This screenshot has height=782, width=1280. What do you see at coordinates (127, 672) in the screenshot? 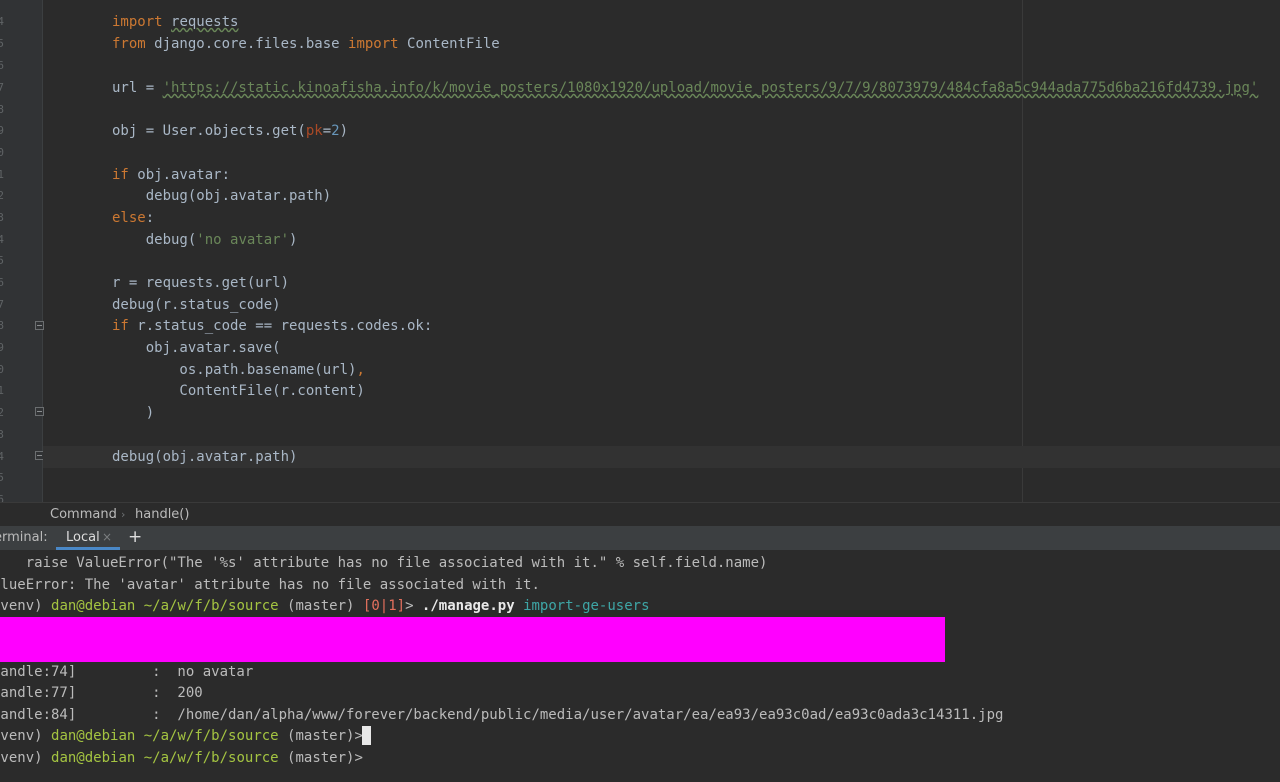
I see `terminal-line: handle:74] : no avatar` at bounding box center [127, 672].